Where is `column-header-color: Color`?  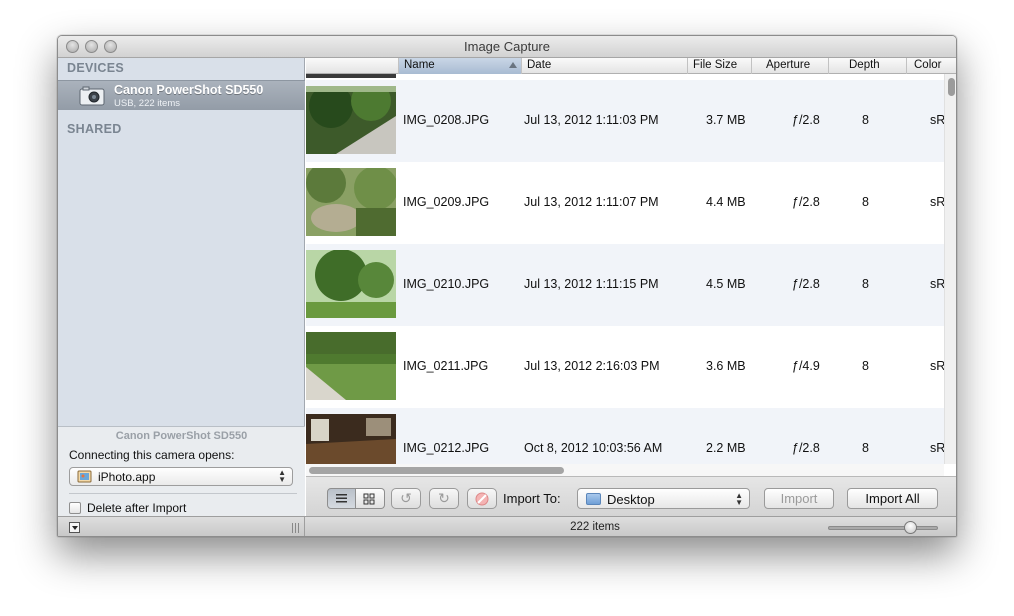 column-header-color: Color is located at coordinates (931, 66).